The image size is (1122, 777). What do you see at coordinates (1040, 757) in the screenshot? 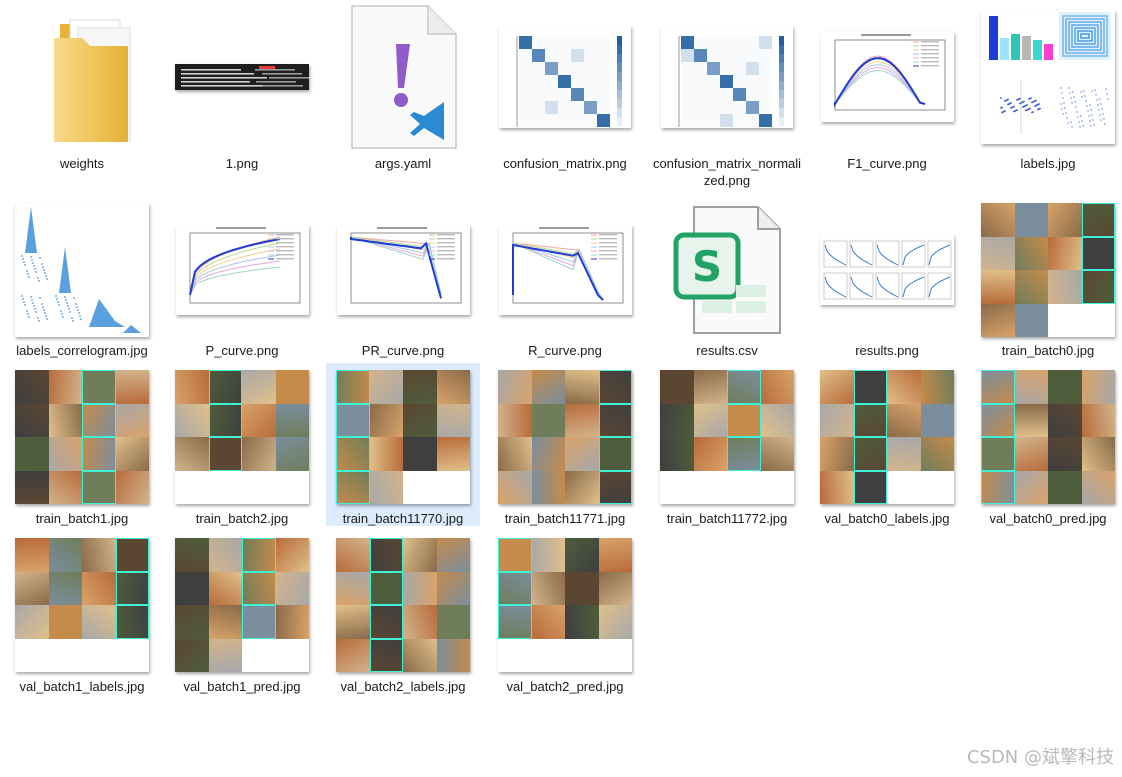
I see `watermark: CSDN @斌擎科技` at bounding box center [1040, 757].